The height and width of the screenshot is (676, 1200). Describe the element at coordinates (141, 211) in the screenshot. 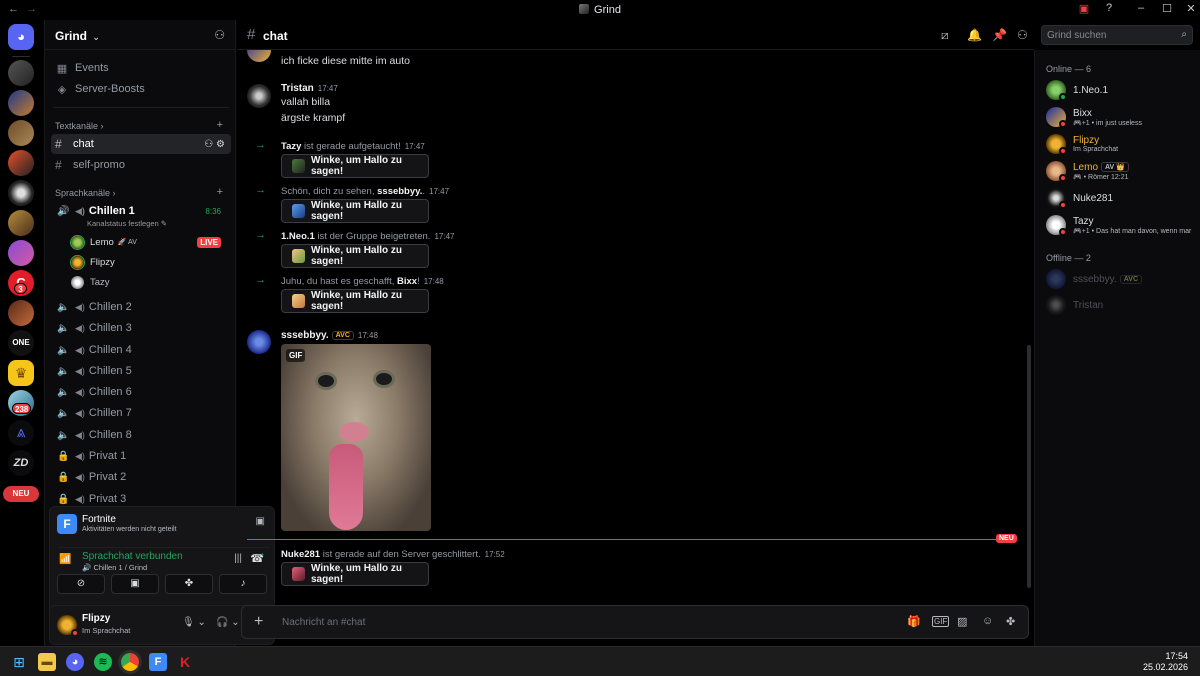

I see `voice-channel-chillen-1: 🔊 ◀) Chillen 1 8:36` at that location.